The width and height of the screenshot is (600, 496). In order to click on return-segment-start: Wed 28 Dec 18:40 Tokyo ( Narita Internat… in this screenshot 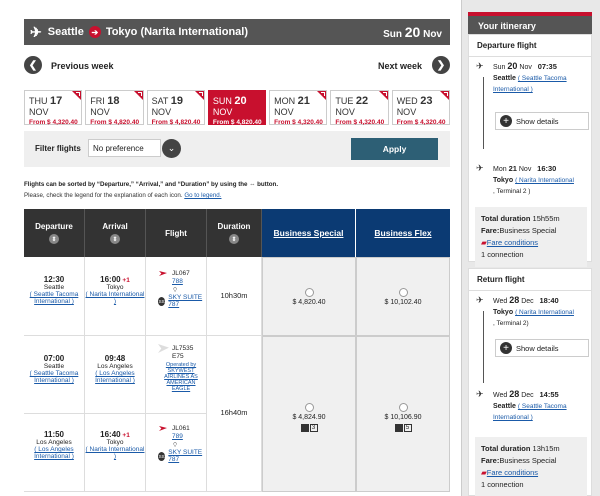, I will do `click(533, 311)`.